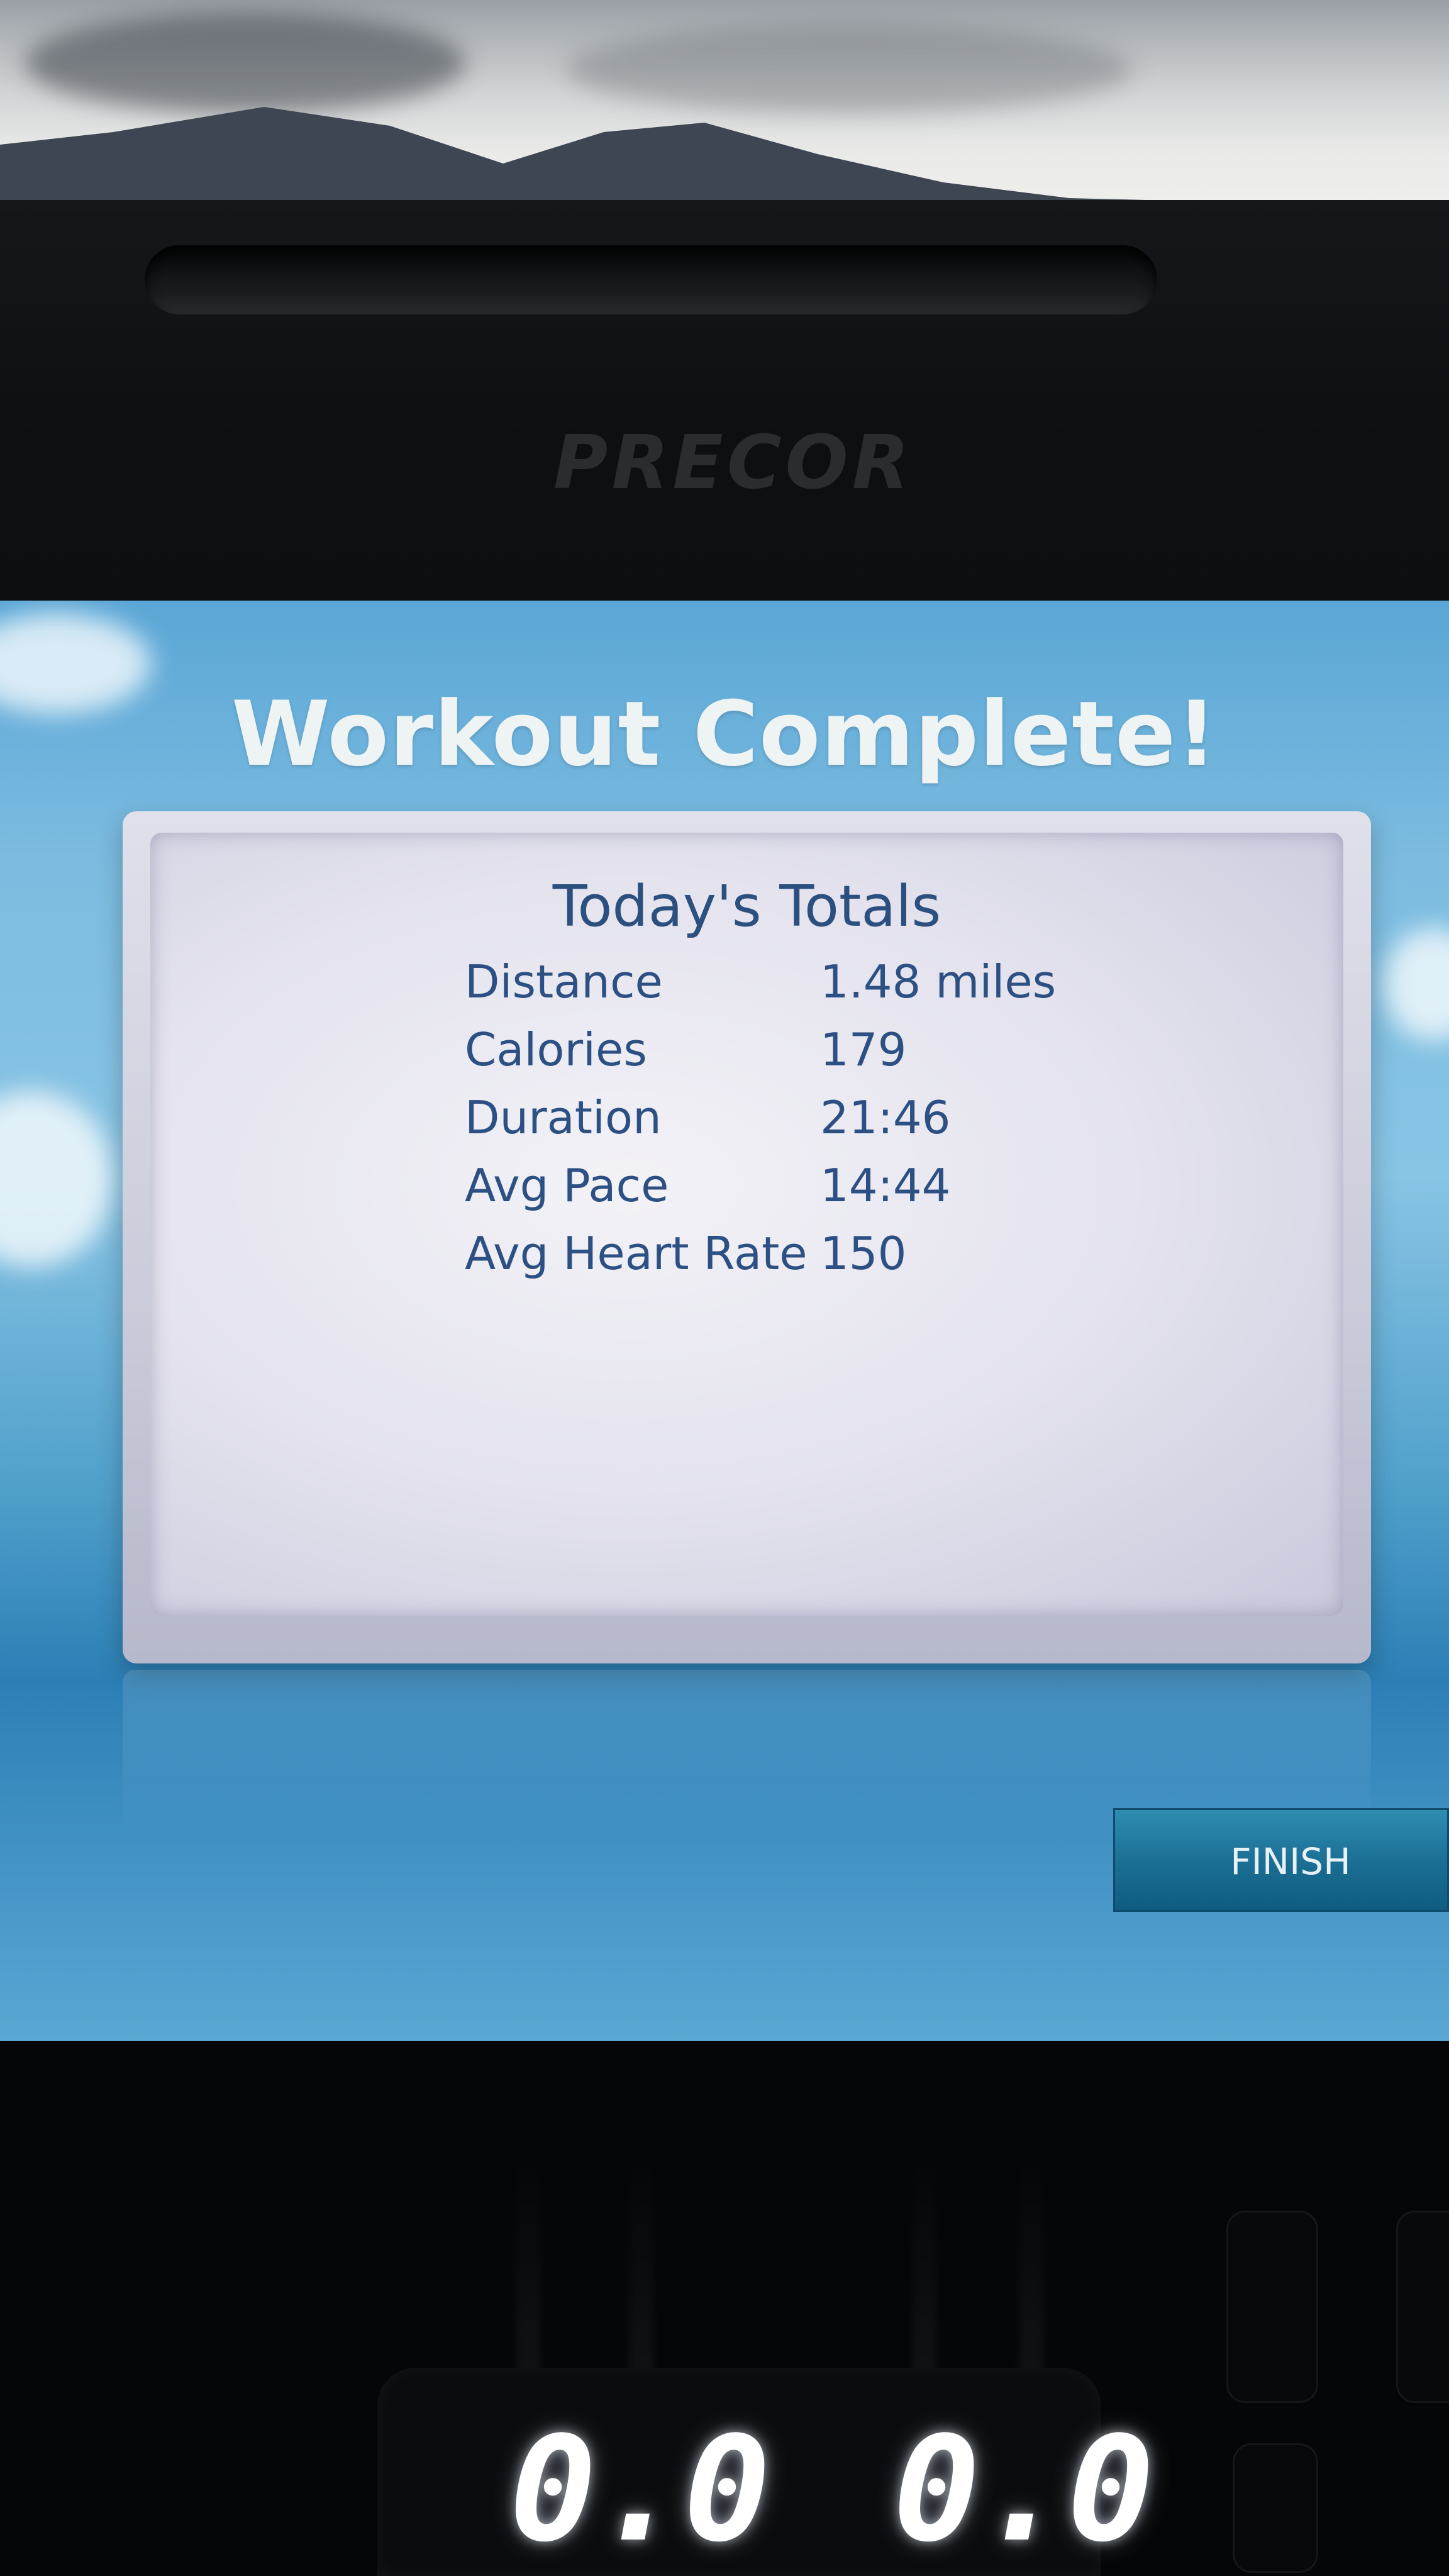 Image resolution: width=1449 pixels, height=2576 pixels. I want to click on totals-heading: Today's Totals, so click(746, 907).